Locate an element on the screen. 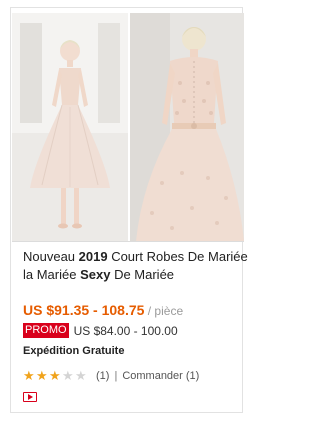 The width and height of the screenshot is (320, 430). title-part-1: Nouveau is located at coordinates (51, 256).